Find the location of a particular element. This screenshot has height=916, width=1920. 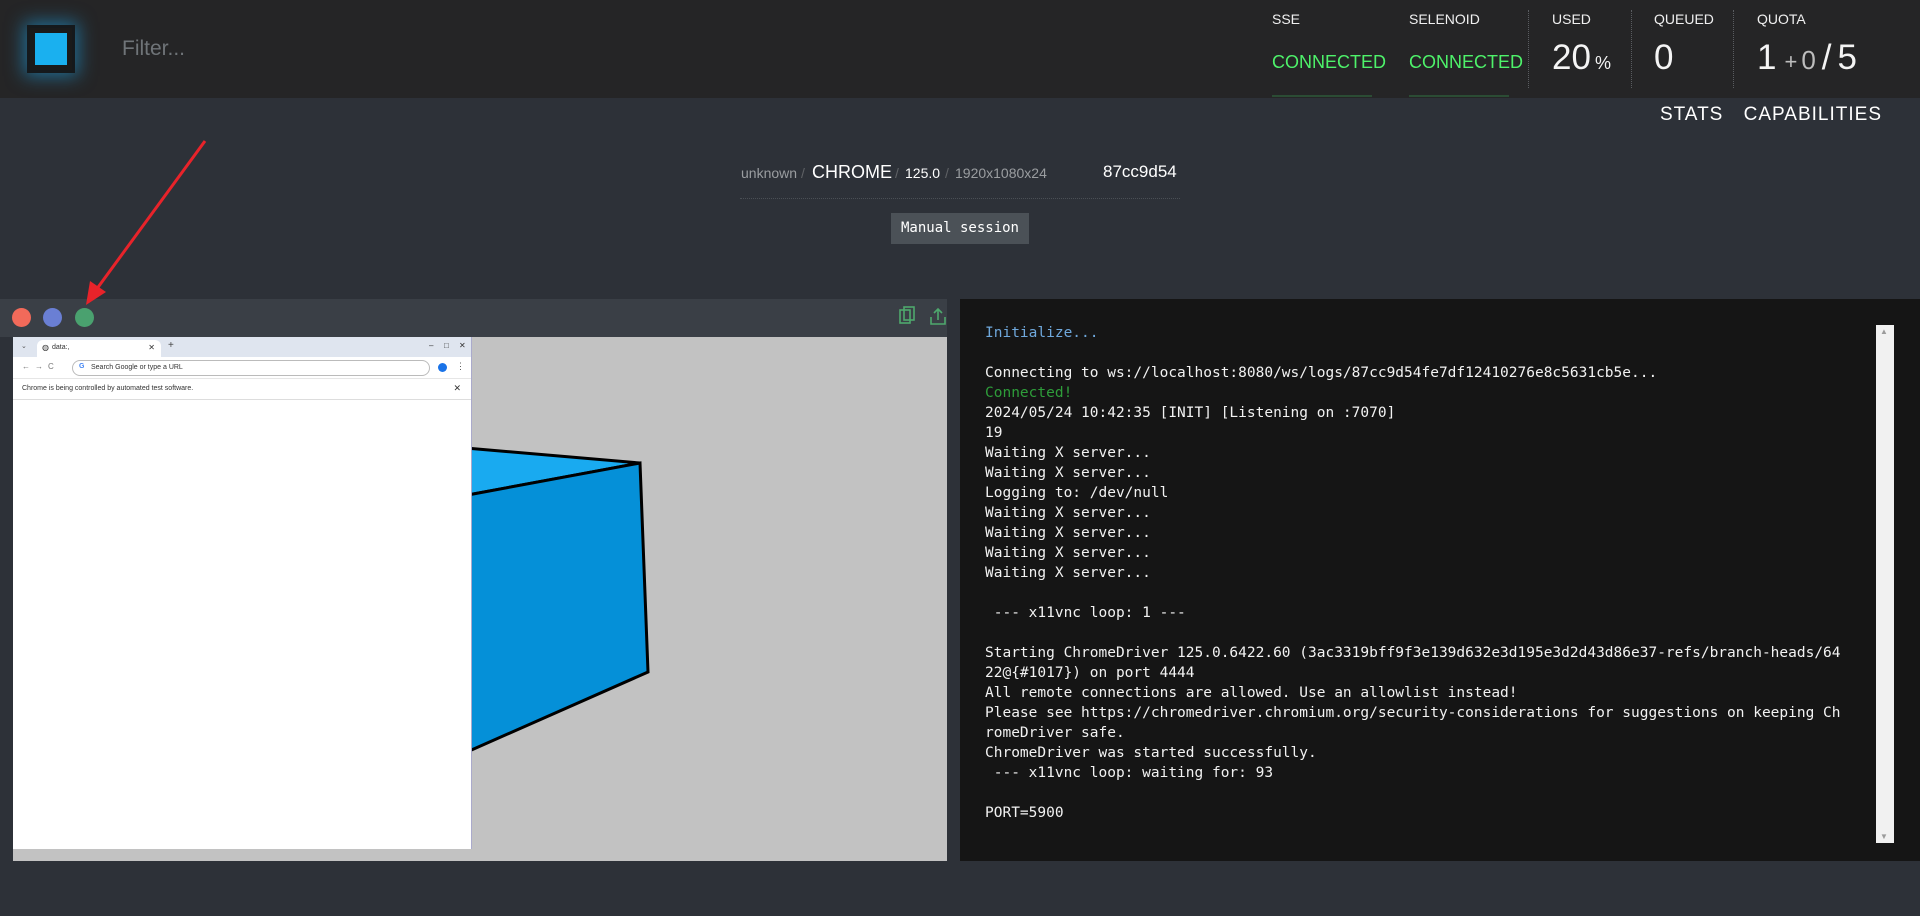

main-nav: STATS CAPABILITIES is located at coordinates (1764, 115).